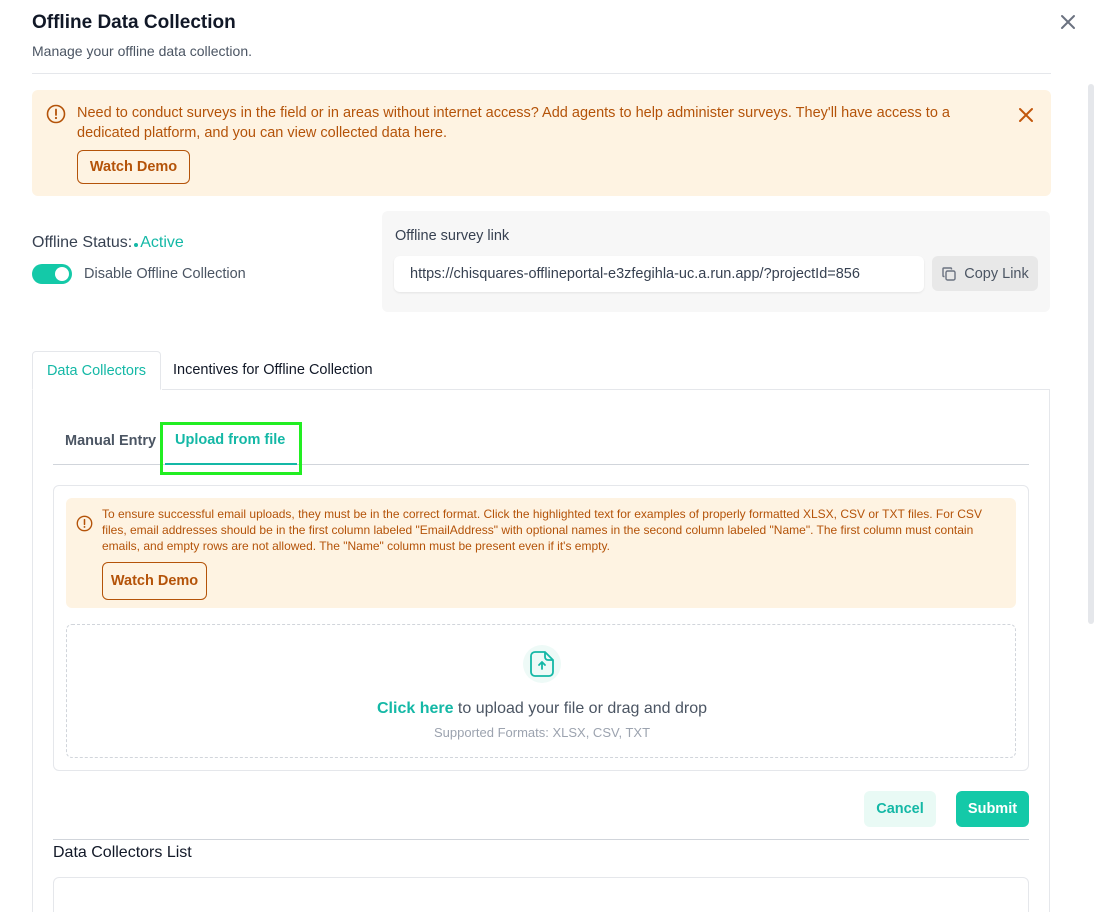 The height and width of the screenshot is (912, 1095). What do you see at coordinates (542, 664) in the screenshot?
I see `upload-file-icon` at bounding box center [542, 664].